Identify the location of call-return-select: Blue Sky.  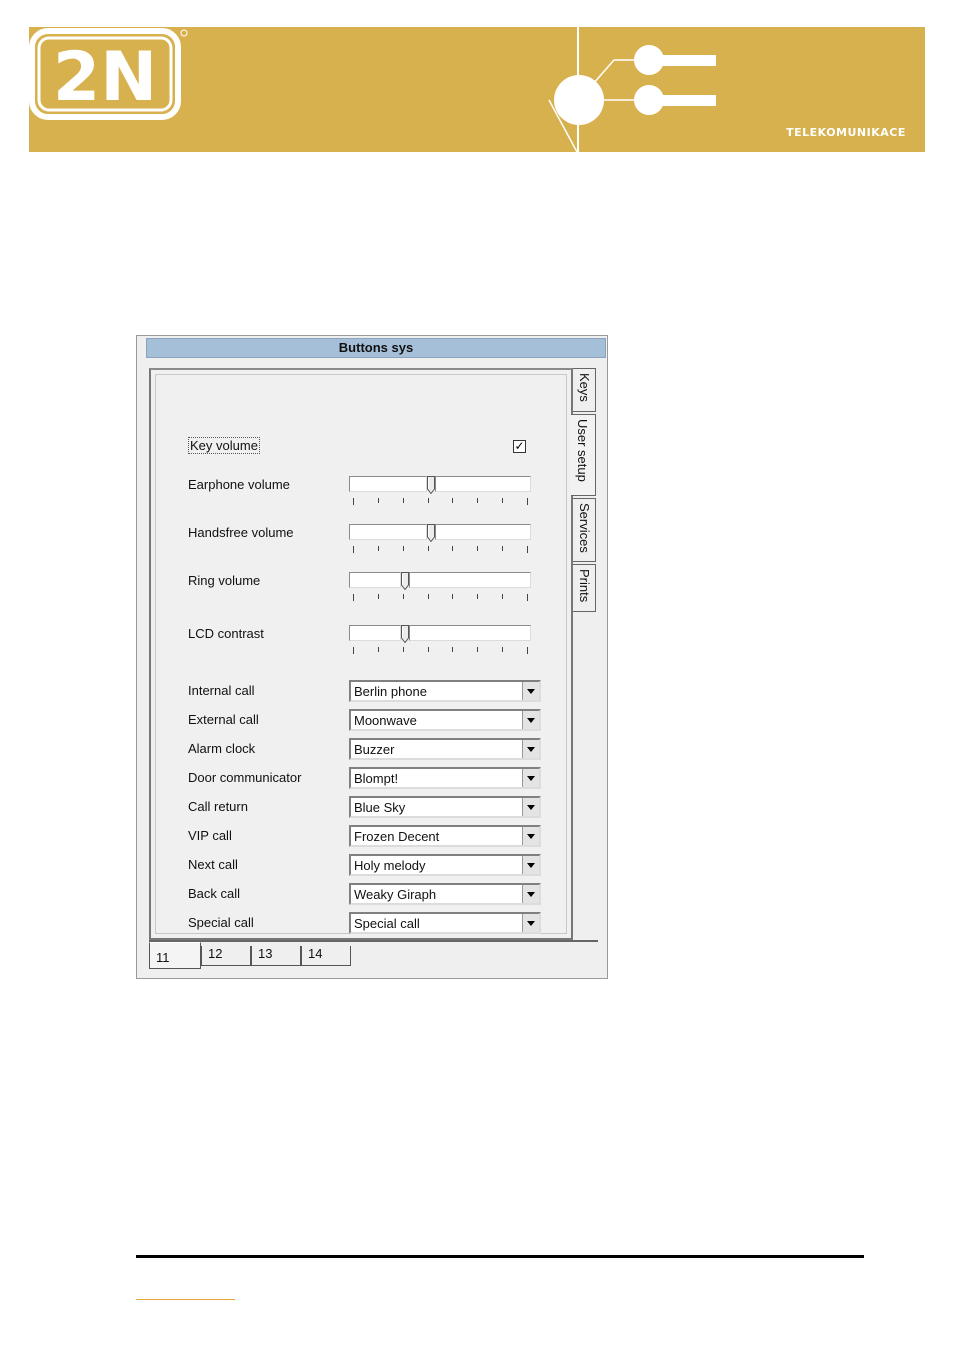
(445, 807).